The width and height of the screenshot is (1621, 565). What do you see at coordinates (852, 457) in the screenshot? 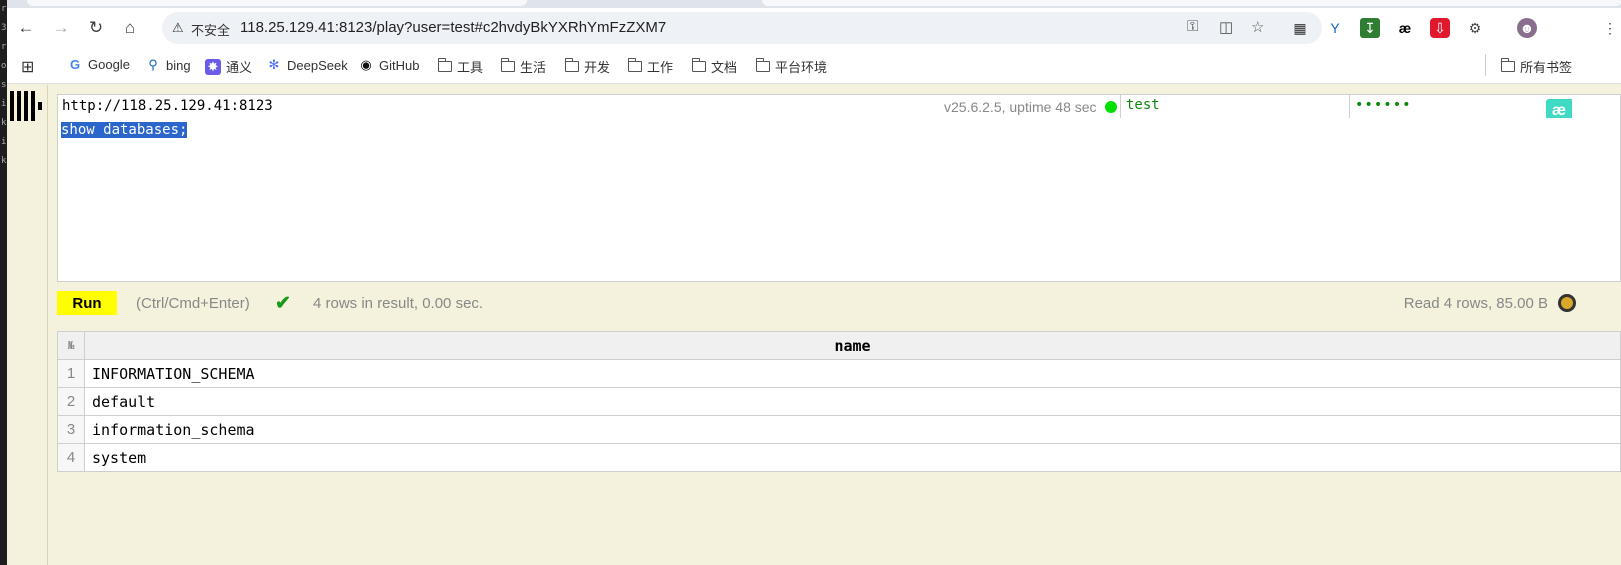
I see `table-cell: system` at bounding box center [852, 457].